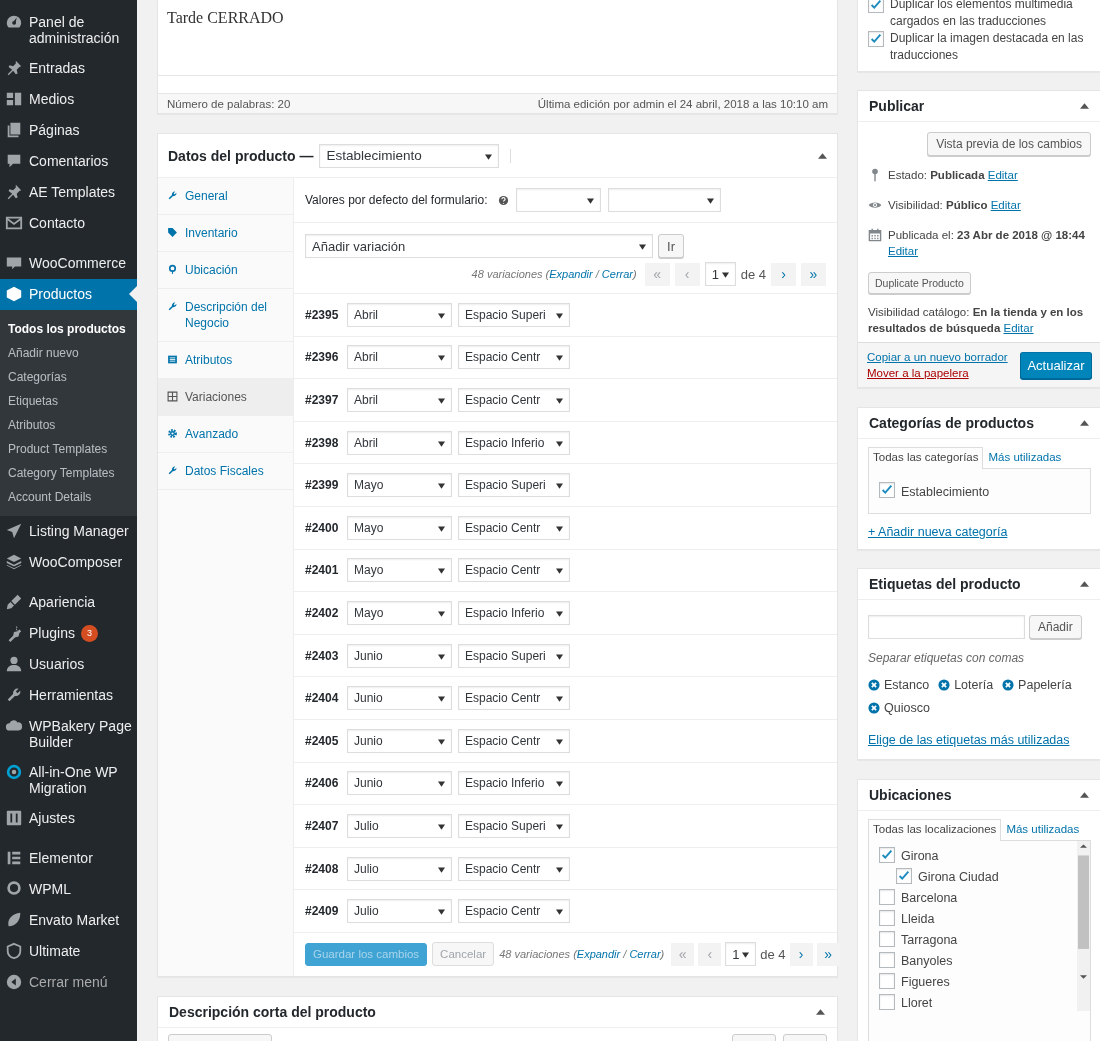 Image resolution: width=1100 pixels, height=1041 pixels. I want to click on go-button: Ir, so click(671, 246).